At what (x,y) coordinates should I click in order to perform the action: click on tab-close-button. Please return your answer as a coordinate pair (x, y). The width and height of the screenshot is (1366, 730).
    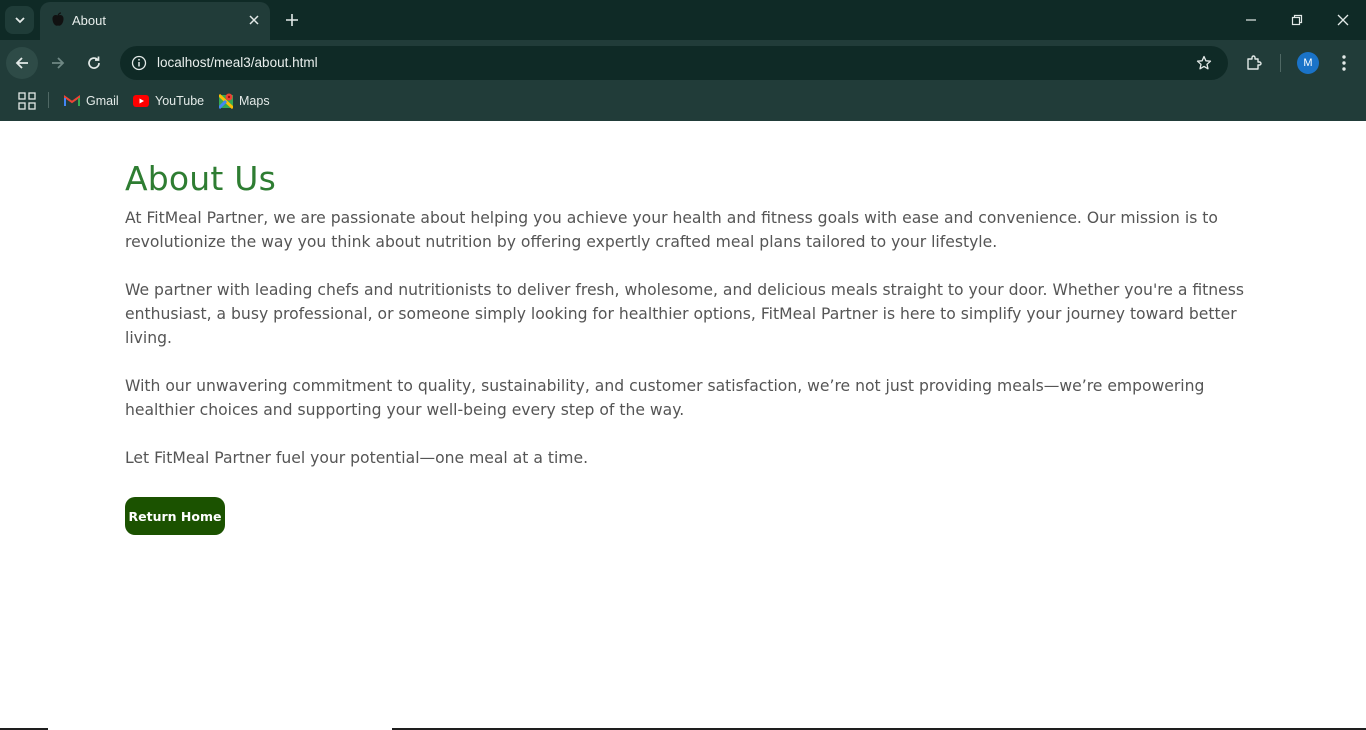
    Looking at the image, I should click on (254, 20).